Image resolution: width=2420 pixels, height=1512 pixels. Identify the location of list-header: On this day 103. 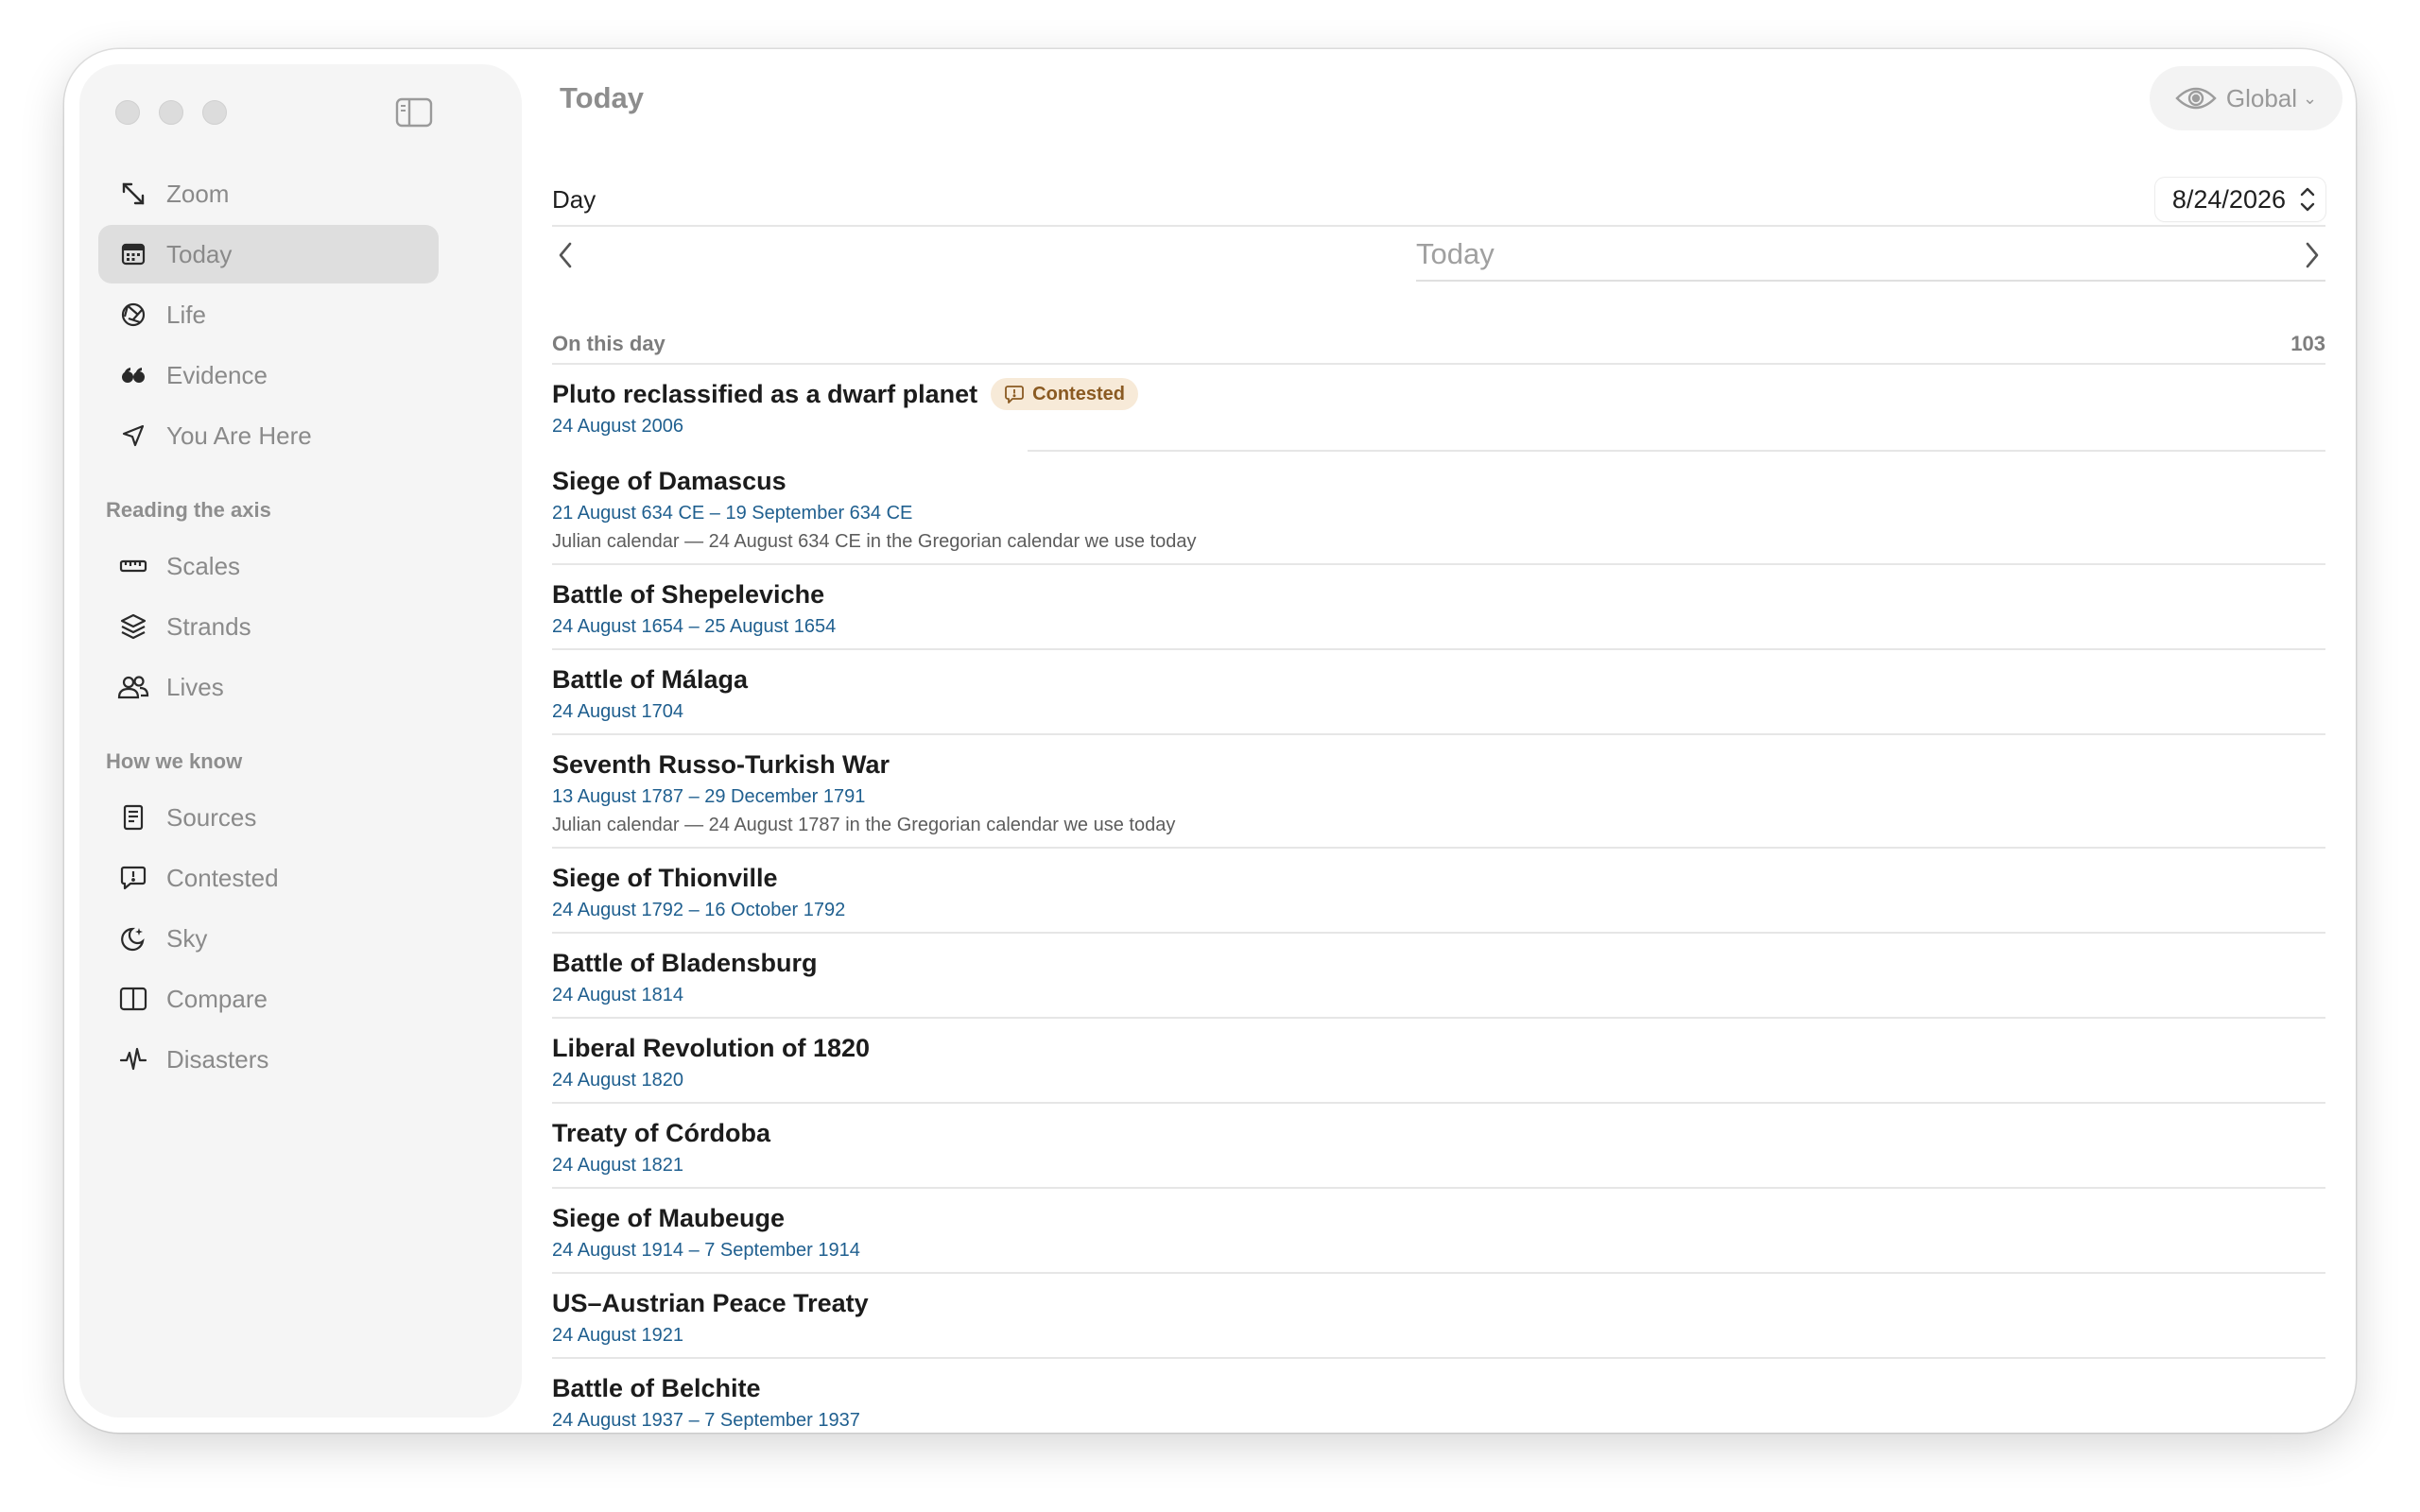
(1438, 344).